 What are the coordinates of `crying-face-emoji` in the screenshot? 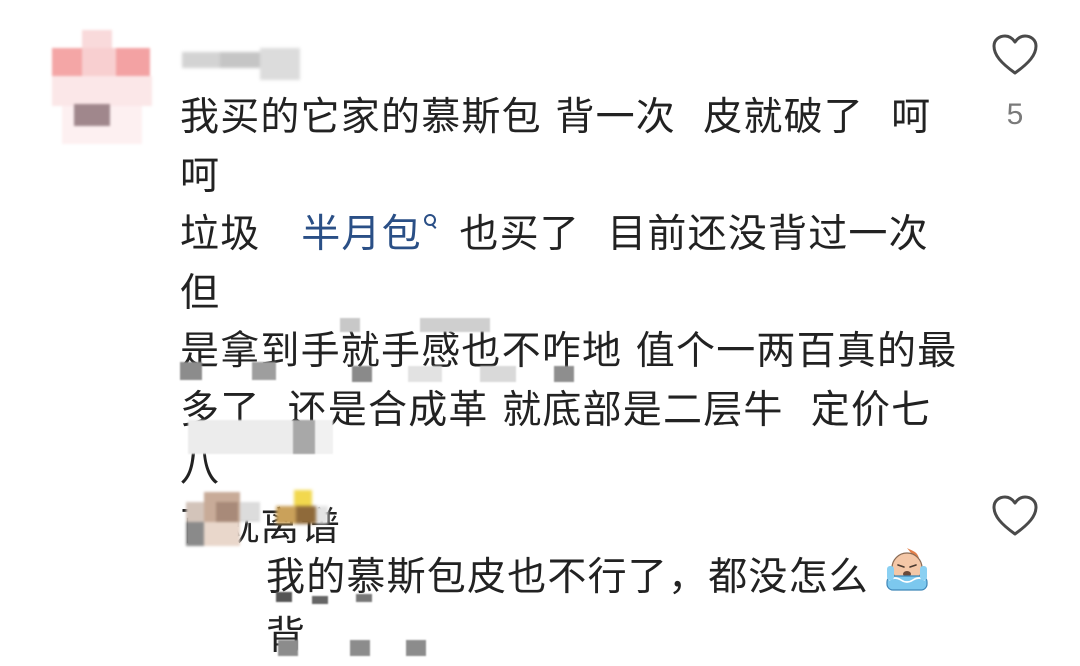 It's located at (907, 569).